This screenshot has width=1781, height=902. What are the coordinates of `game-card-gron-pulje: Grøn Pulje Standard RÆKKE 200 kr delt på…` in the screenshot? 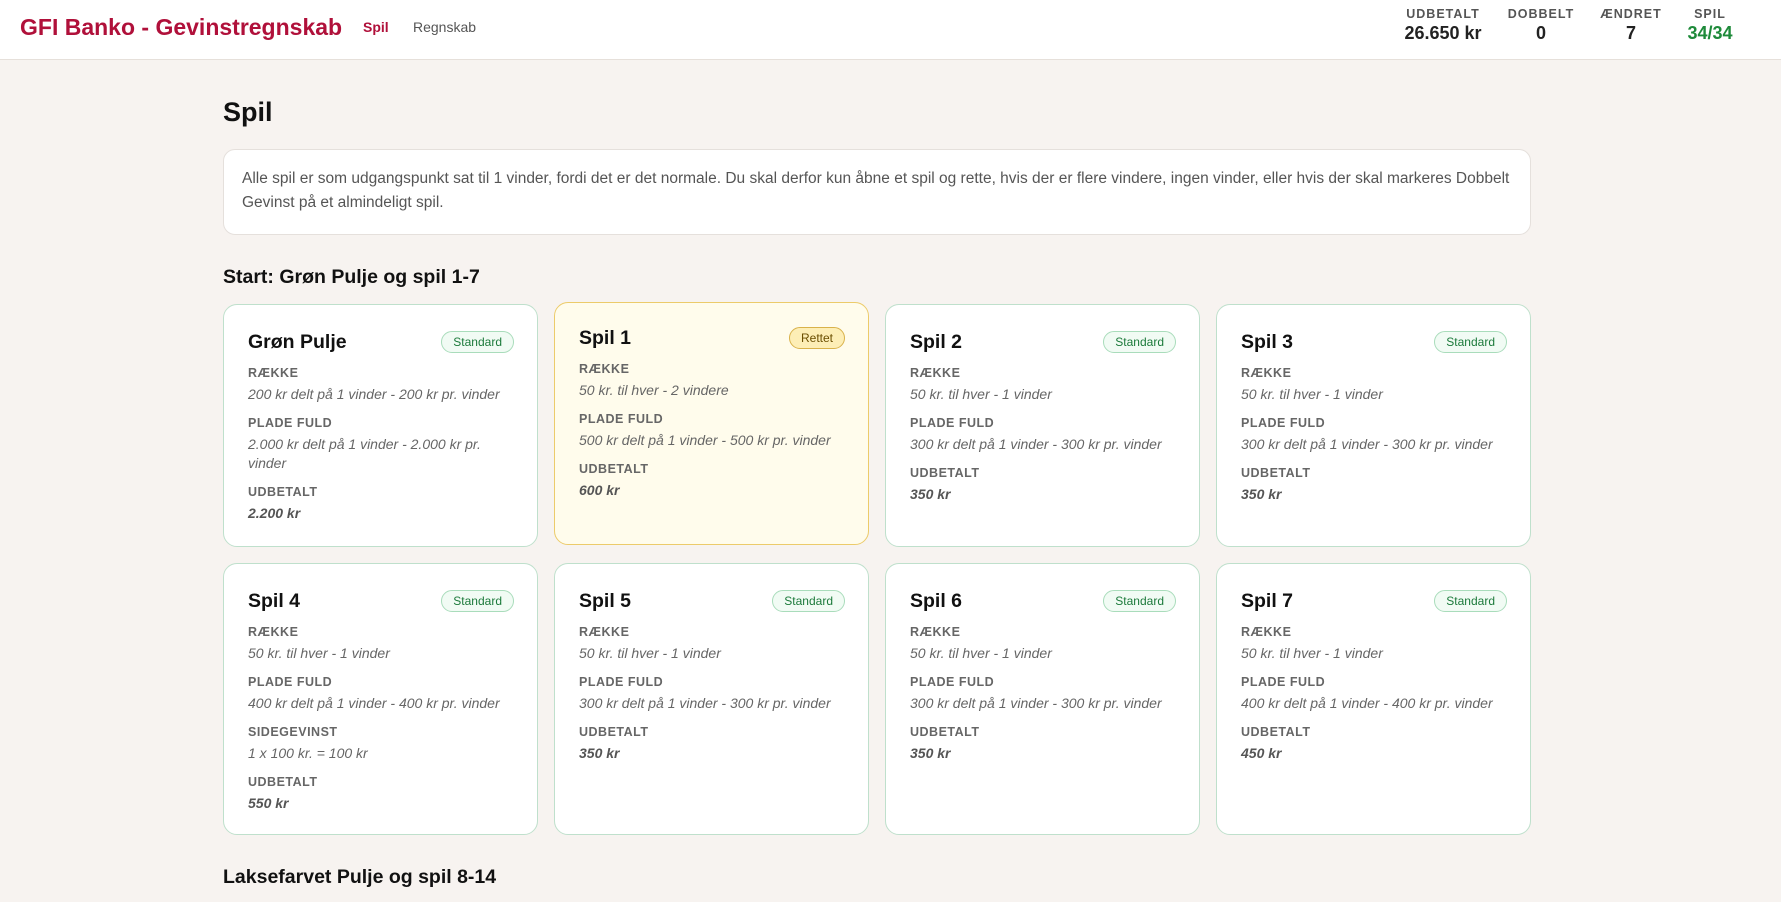 It's located at (380, 425).